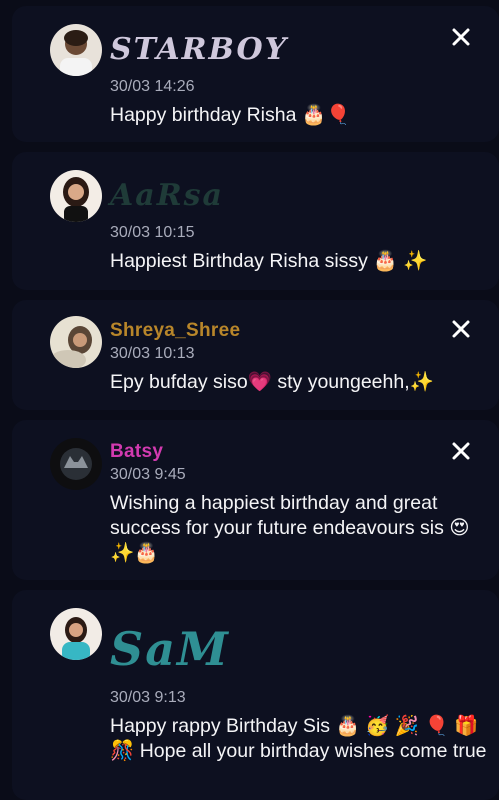  I want to click on commenter-name: Shreya_Shree, so click(175, 331).